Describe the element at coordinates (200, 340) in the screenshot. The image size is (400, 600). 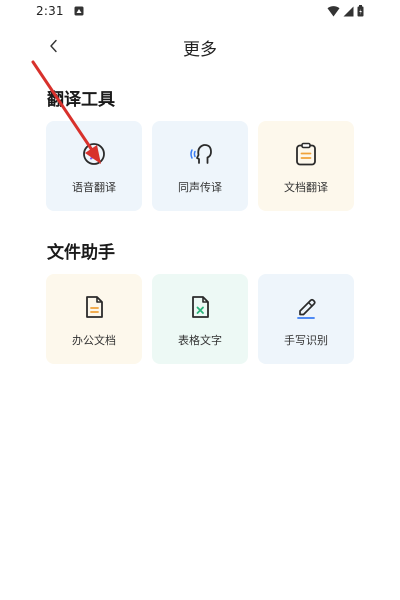
I see `card-label: 表格文字` at that location.